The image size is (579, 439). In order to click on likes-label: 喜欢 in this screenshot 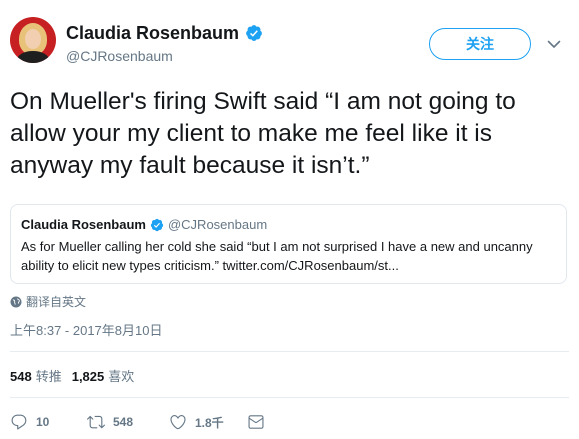, I will do `click(121, 376)`.